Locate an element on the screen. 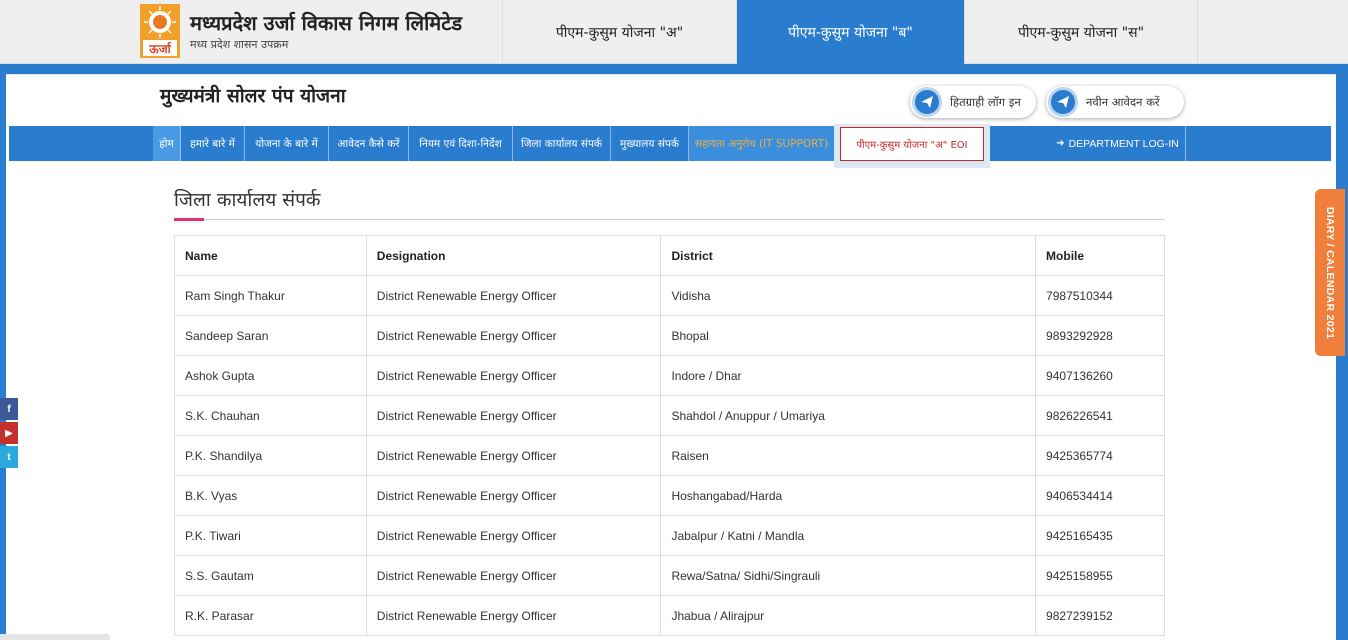 This screenshot has height=640, width=1348. column-header-designation: Designation is located at coordinates (513, 255).